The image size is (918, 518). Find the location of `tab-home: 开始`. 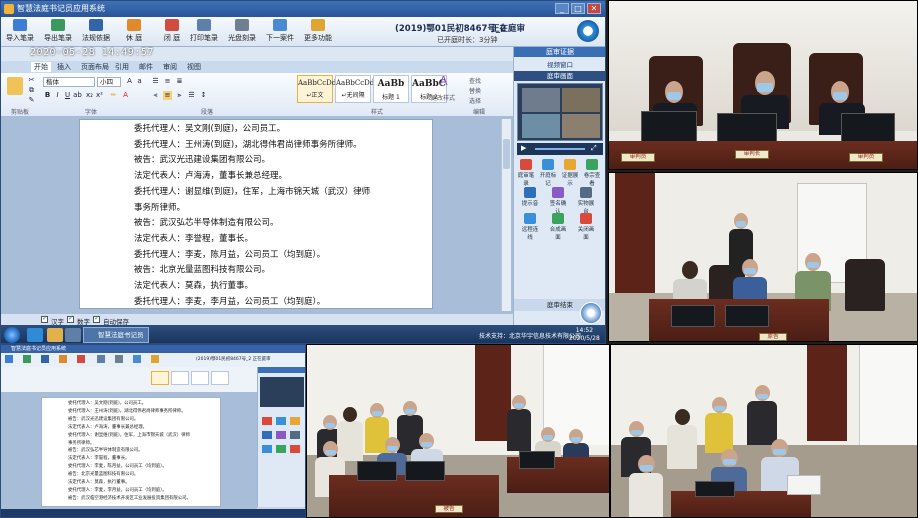

tab-home: 开始 is located at coordinates (41, 67).